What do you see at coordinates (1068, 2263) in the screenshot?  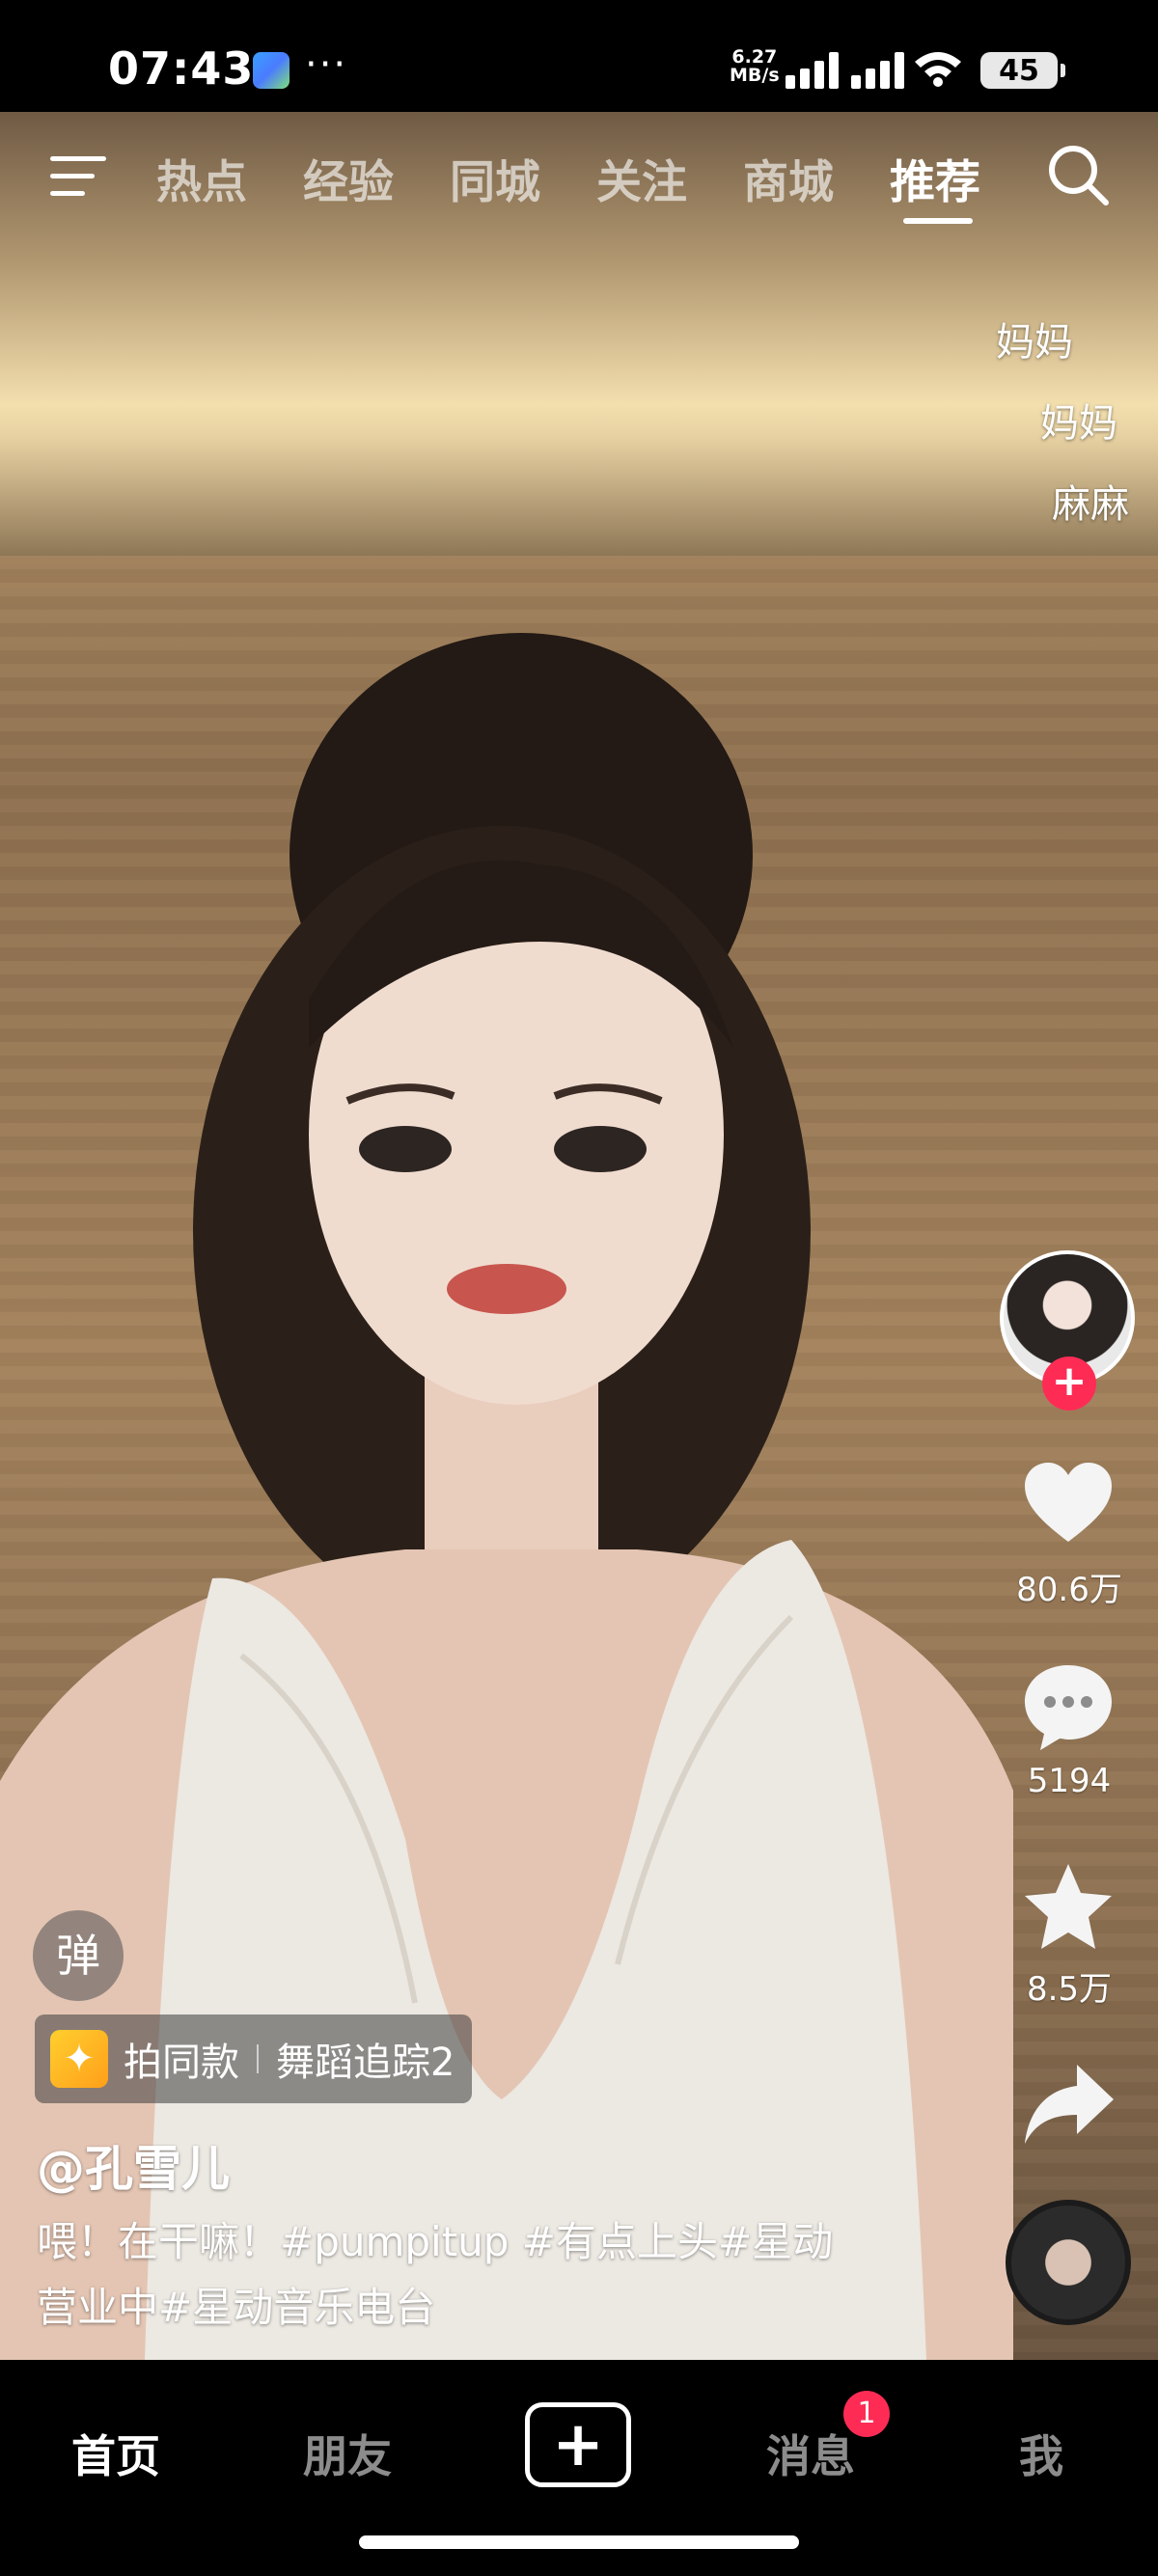 I see `music-disc-icon` at bounding box center [1068, 2263].